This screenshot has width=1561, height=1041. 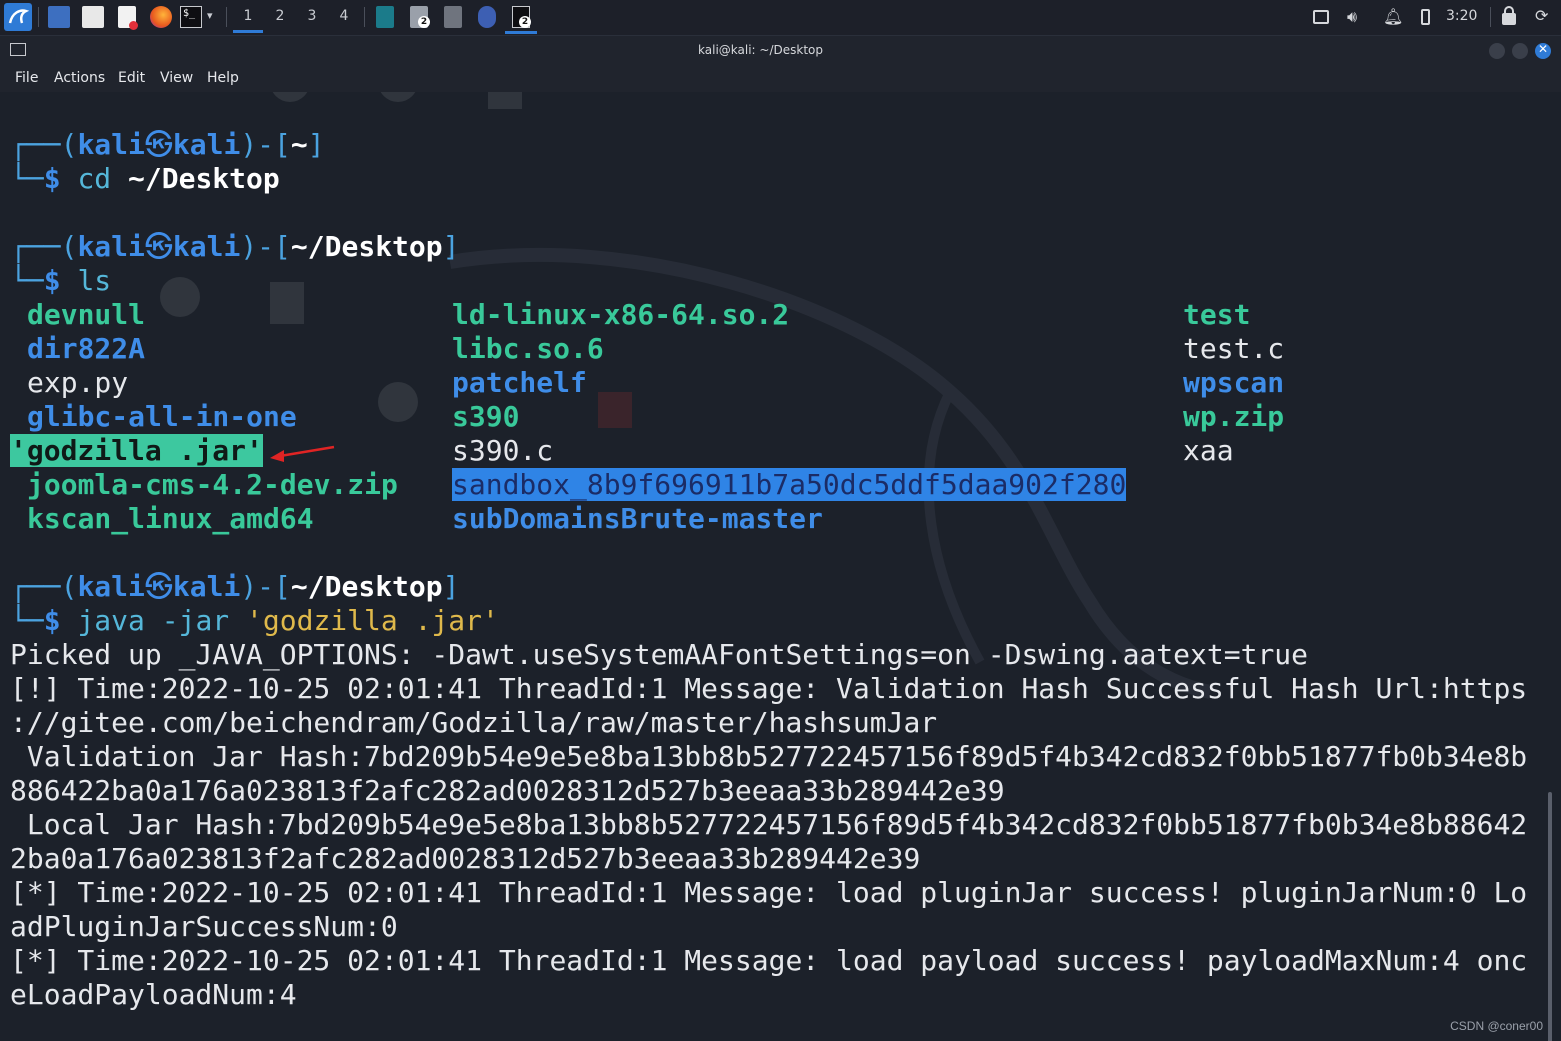 What do you see at coordinates (1520, 51) in the screenshot?
I see `maximize-button` at bounding box center [1520, 51].